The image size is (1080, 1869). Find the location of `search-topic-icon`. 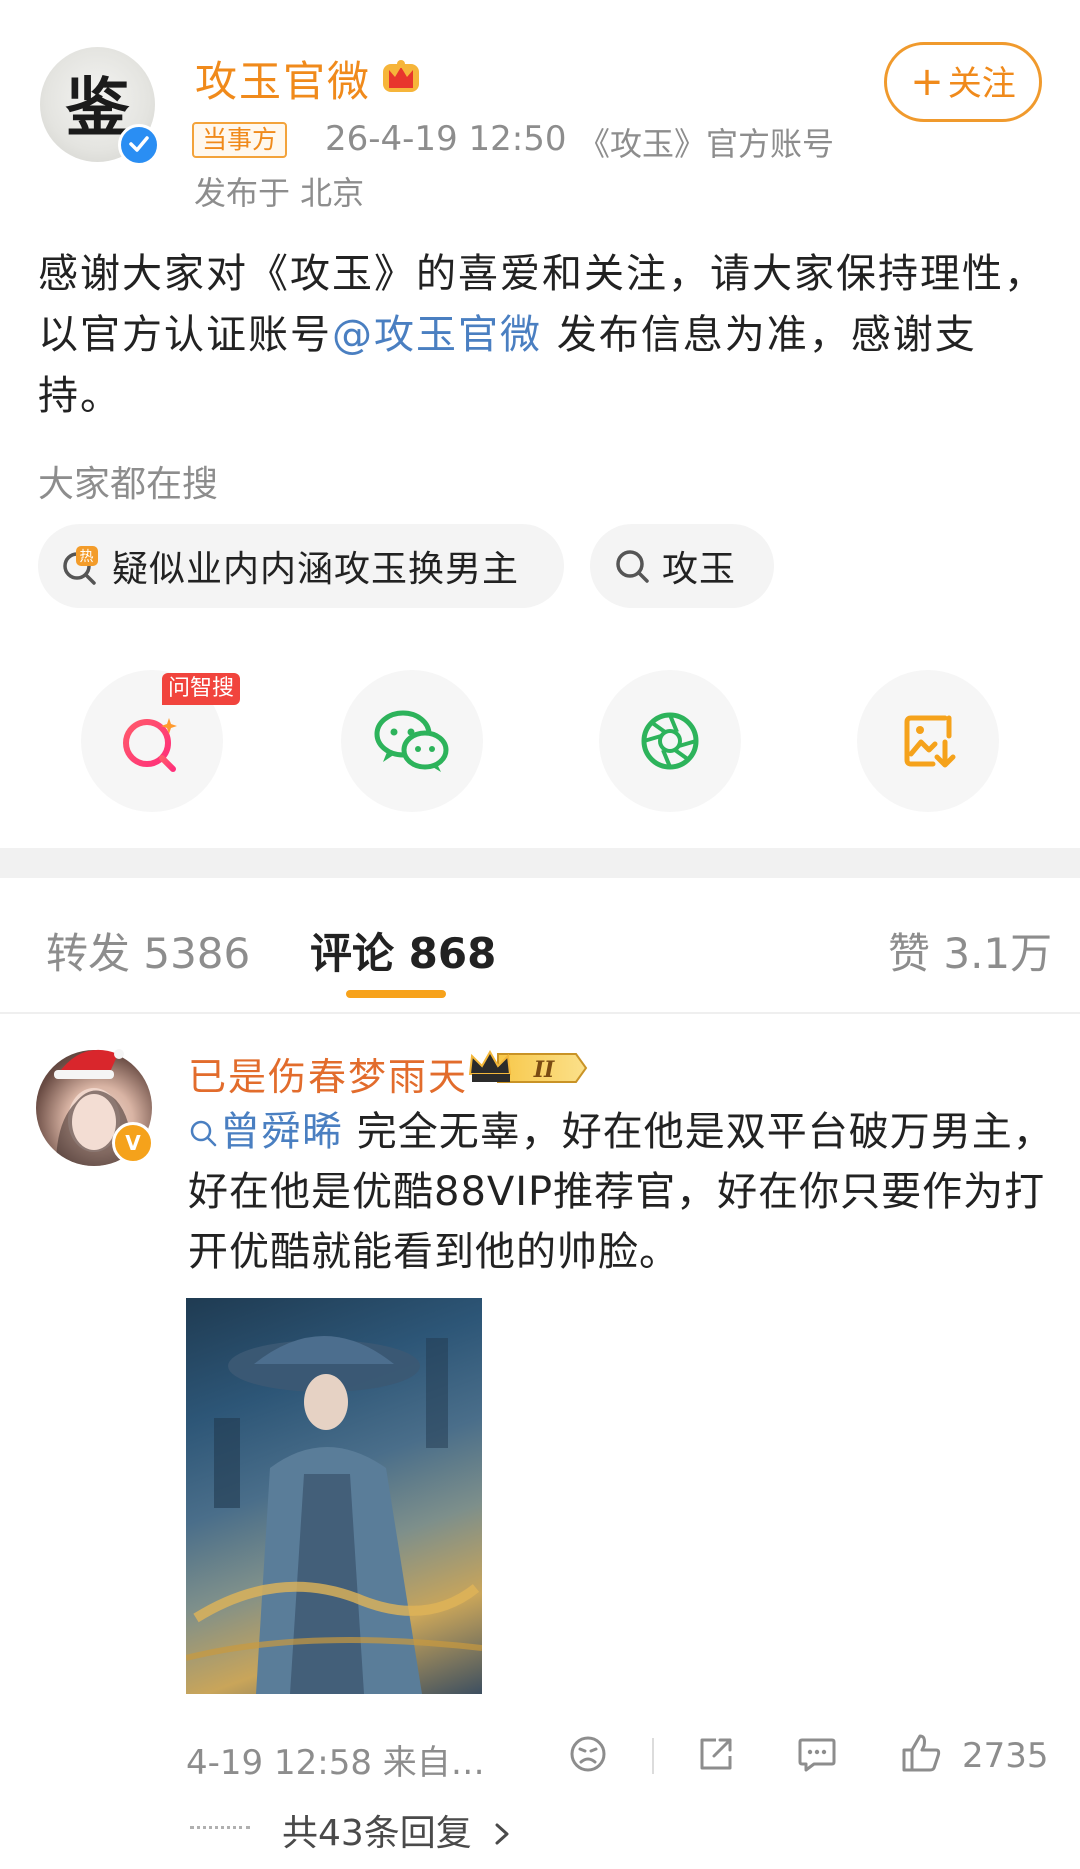

search-topic-icon is located at coordinates (203, 1133).